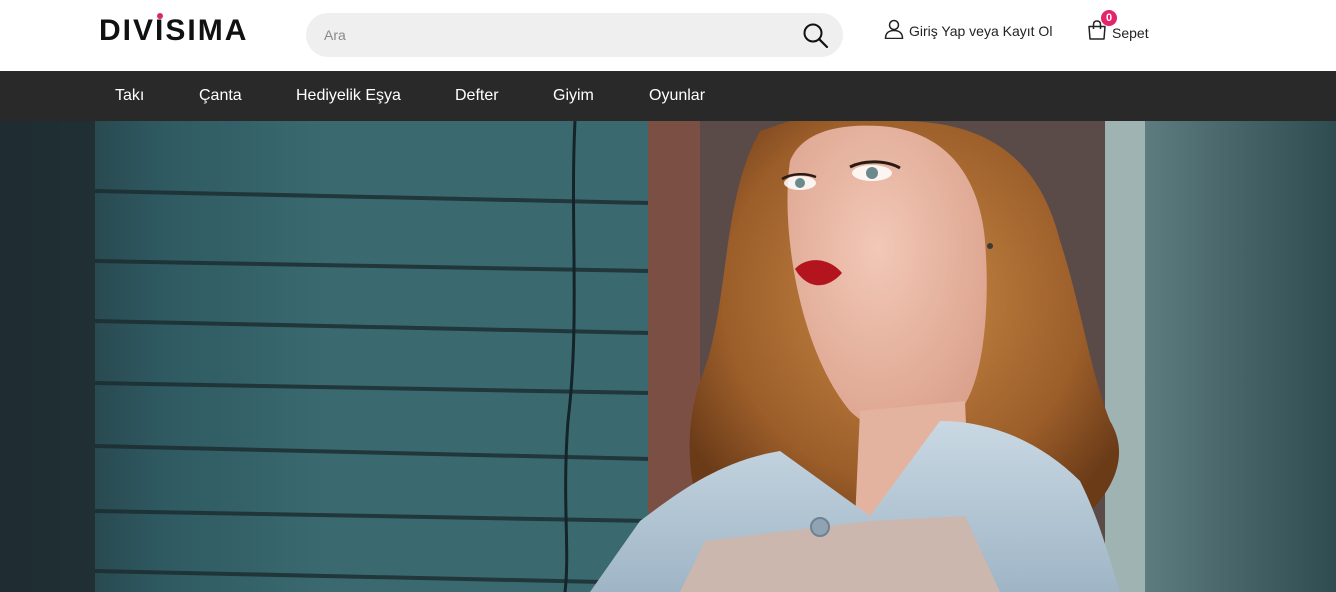  Describe the element at coordinates (894, 31) in the screenshot. I see `user-icon` at that location.